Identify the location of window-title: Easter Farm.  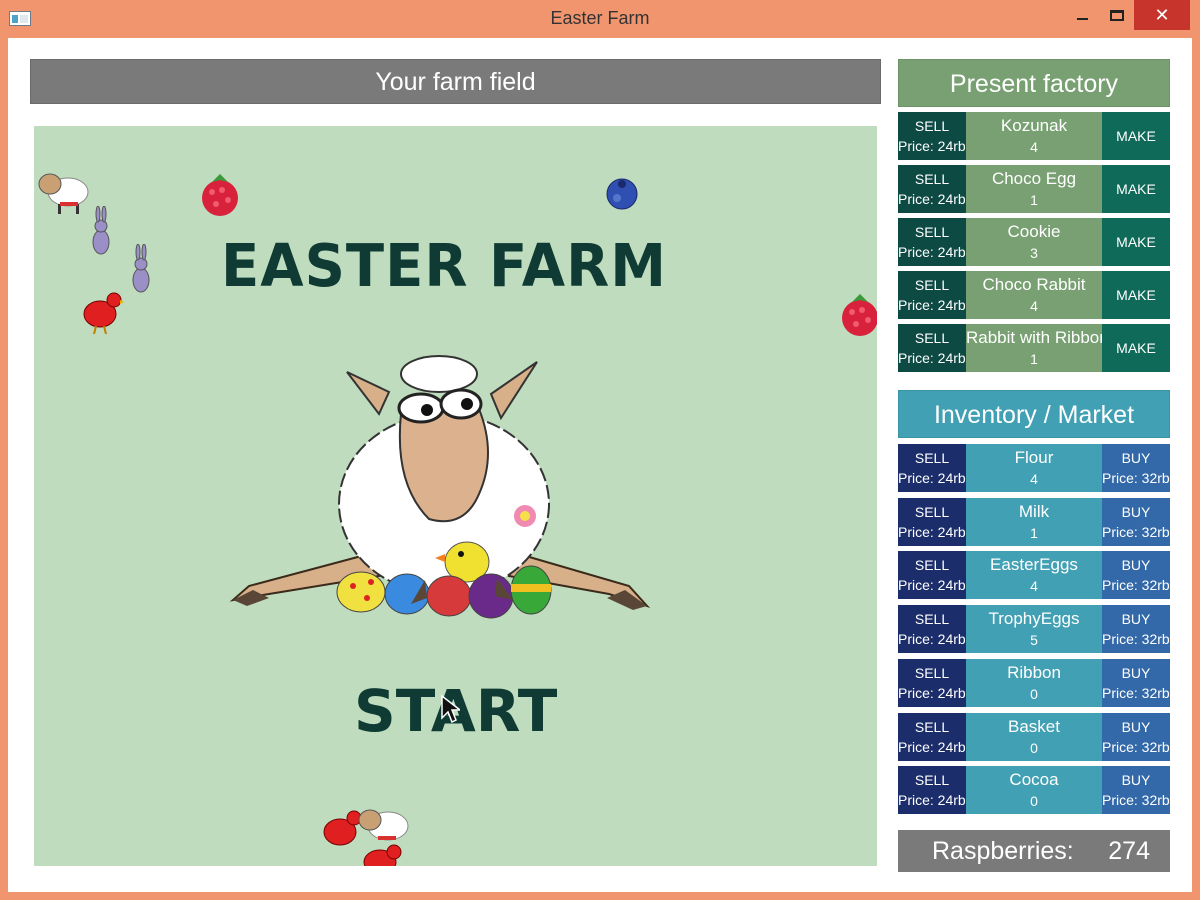
(600, 18).